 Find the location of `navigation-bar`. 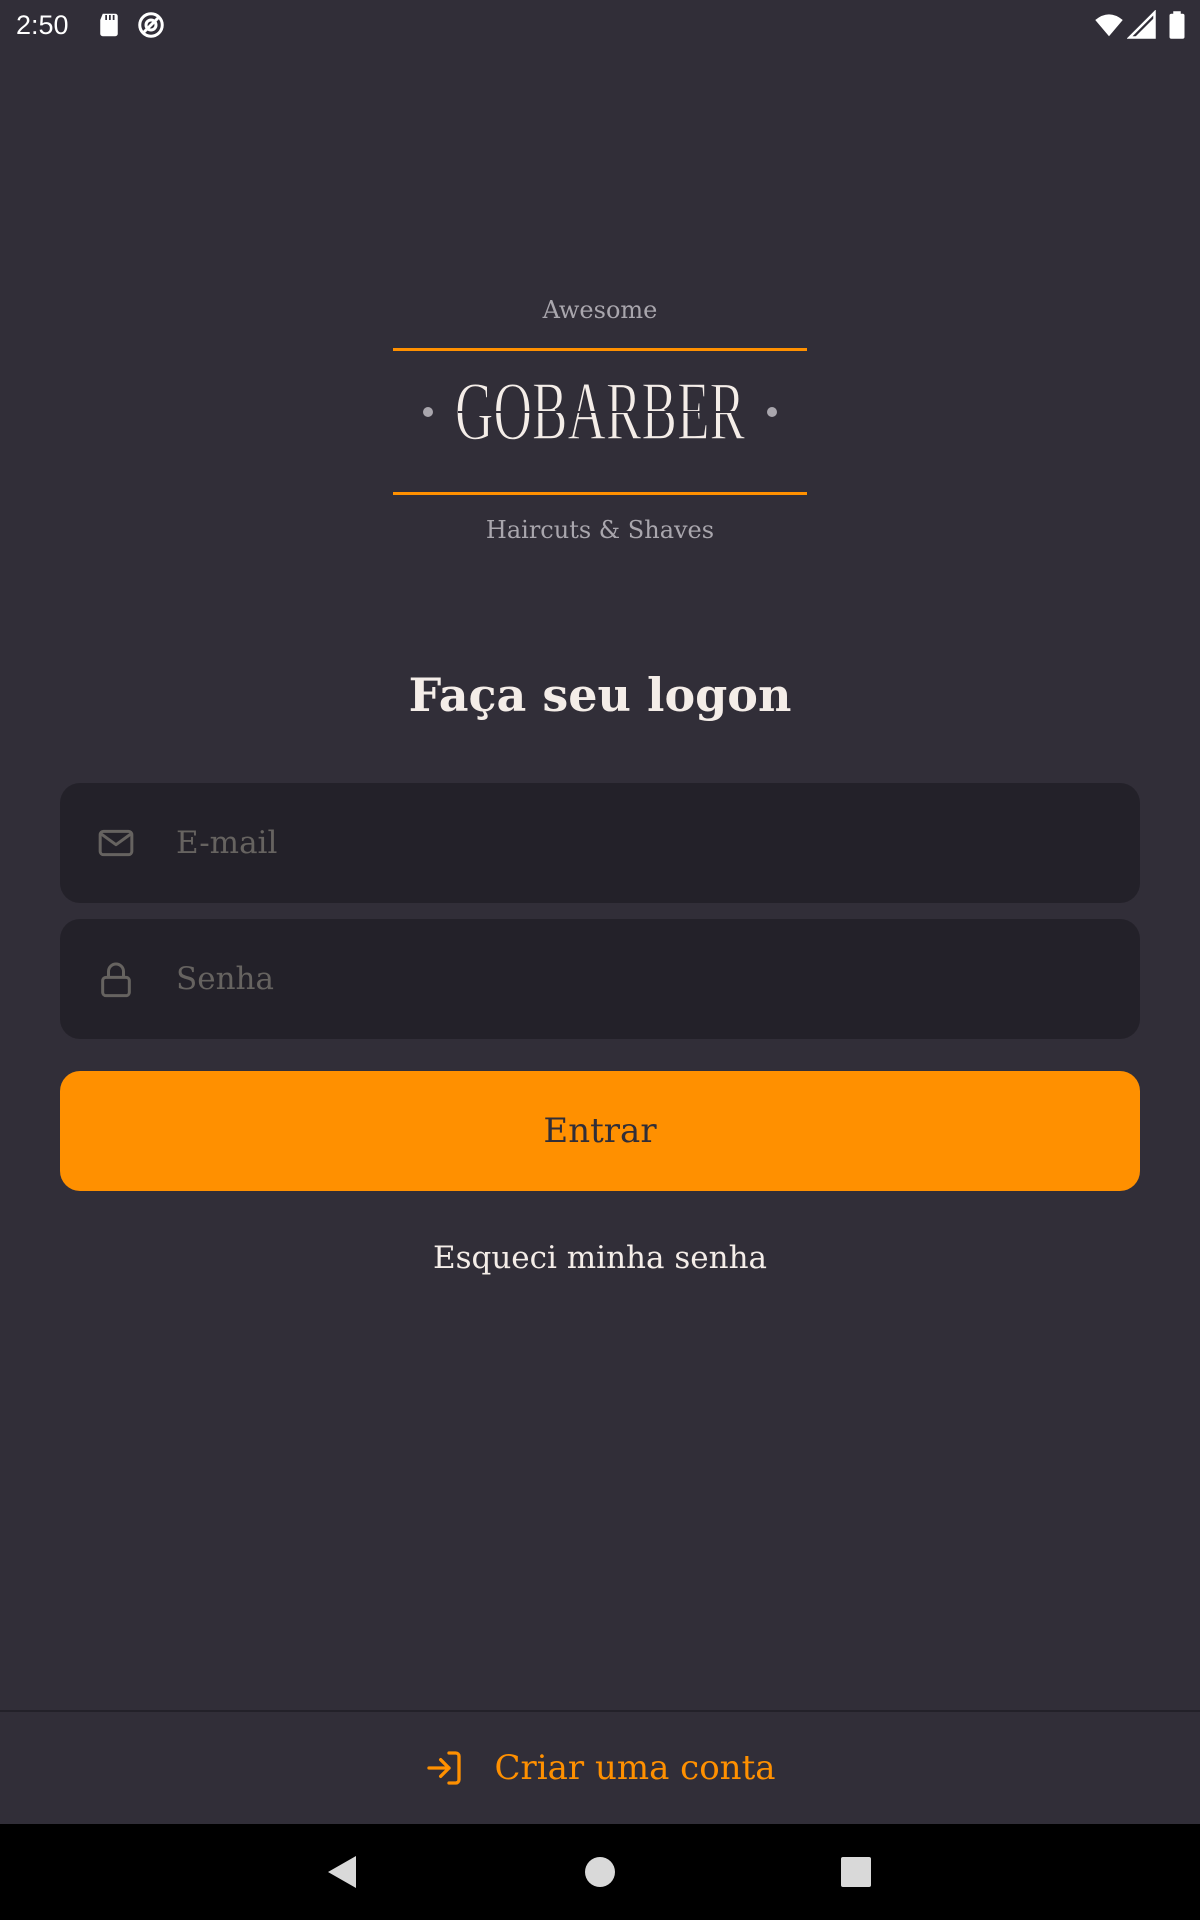

navigation-bar is located at coordinates (600, 1872).